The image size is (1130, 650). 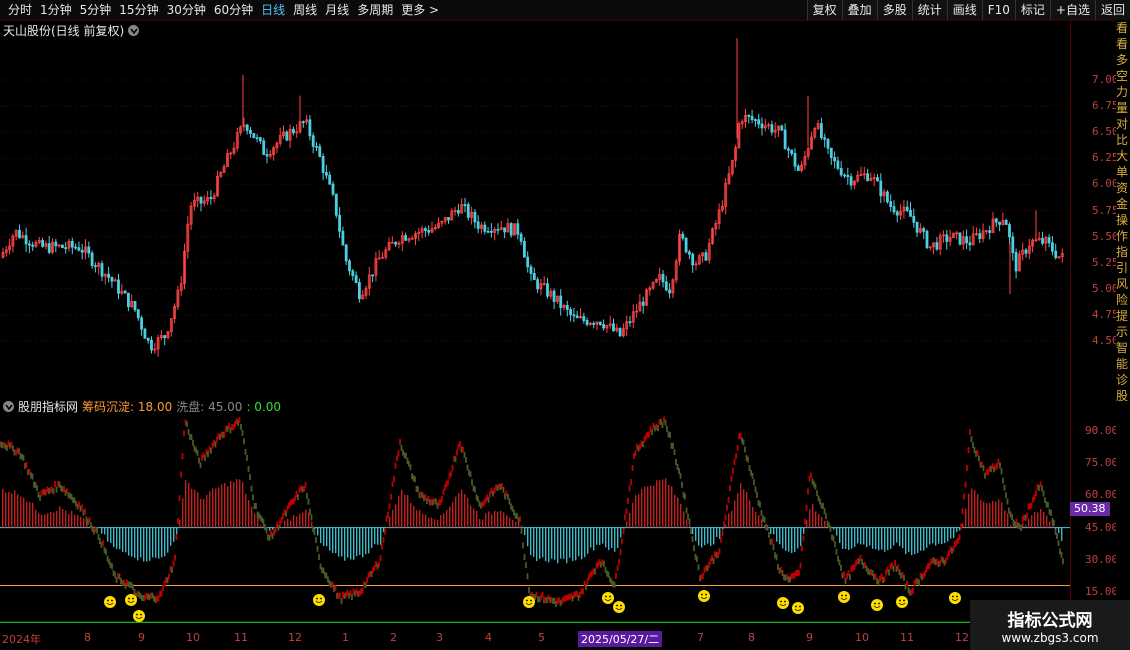 I want to click on period-tab: 1分钟, so click(x=56, y=10).